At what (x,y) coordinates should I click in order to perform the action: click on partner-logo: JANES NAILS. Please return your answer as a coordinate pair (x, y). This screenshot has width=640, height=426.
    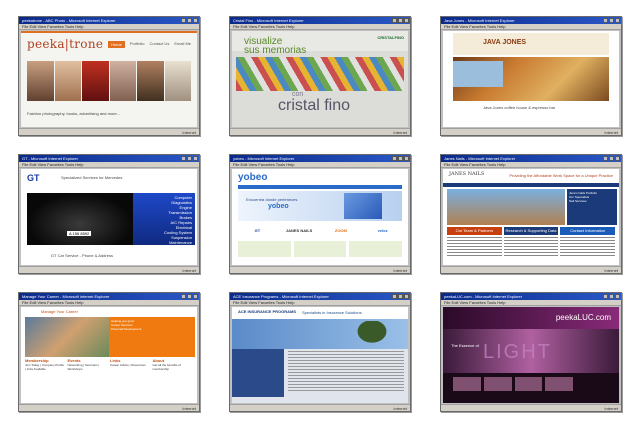
    Looking at the image, I should click on (299, 231).